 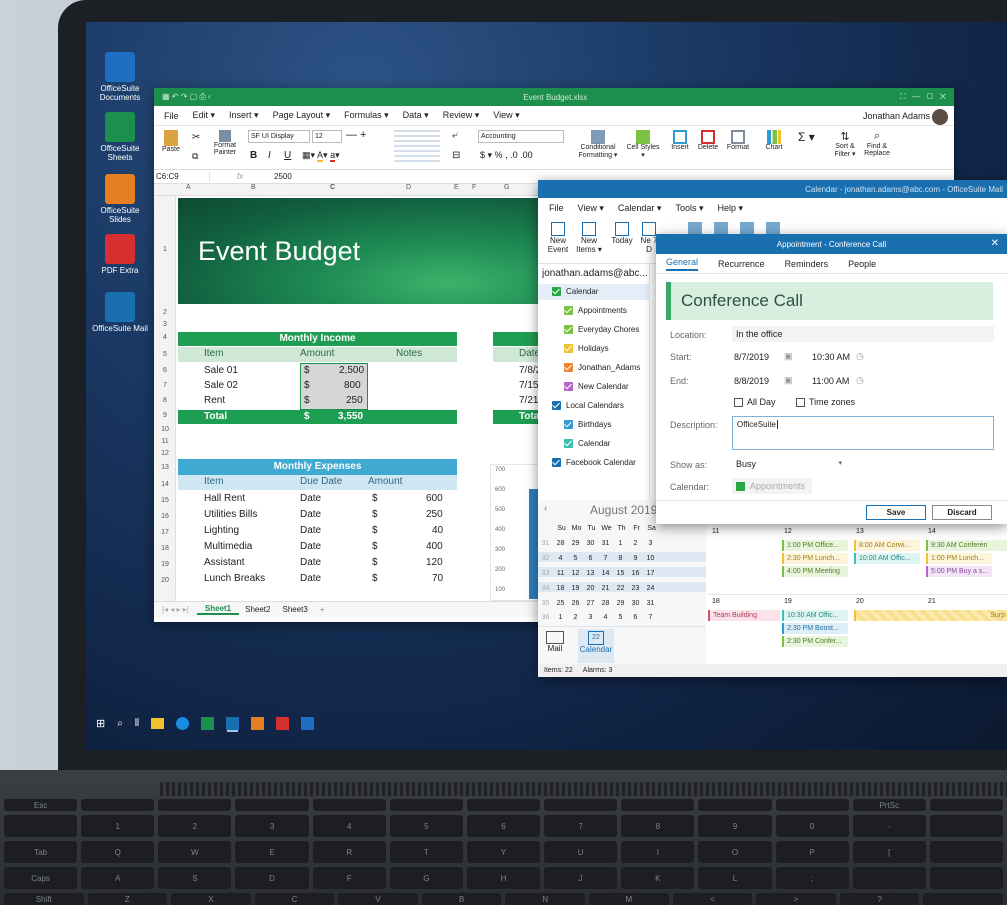 What do you see at coordinates (416, 115) in the screenshot?
I see `menu-data: Data ▾` at bounding box center [416, 115].